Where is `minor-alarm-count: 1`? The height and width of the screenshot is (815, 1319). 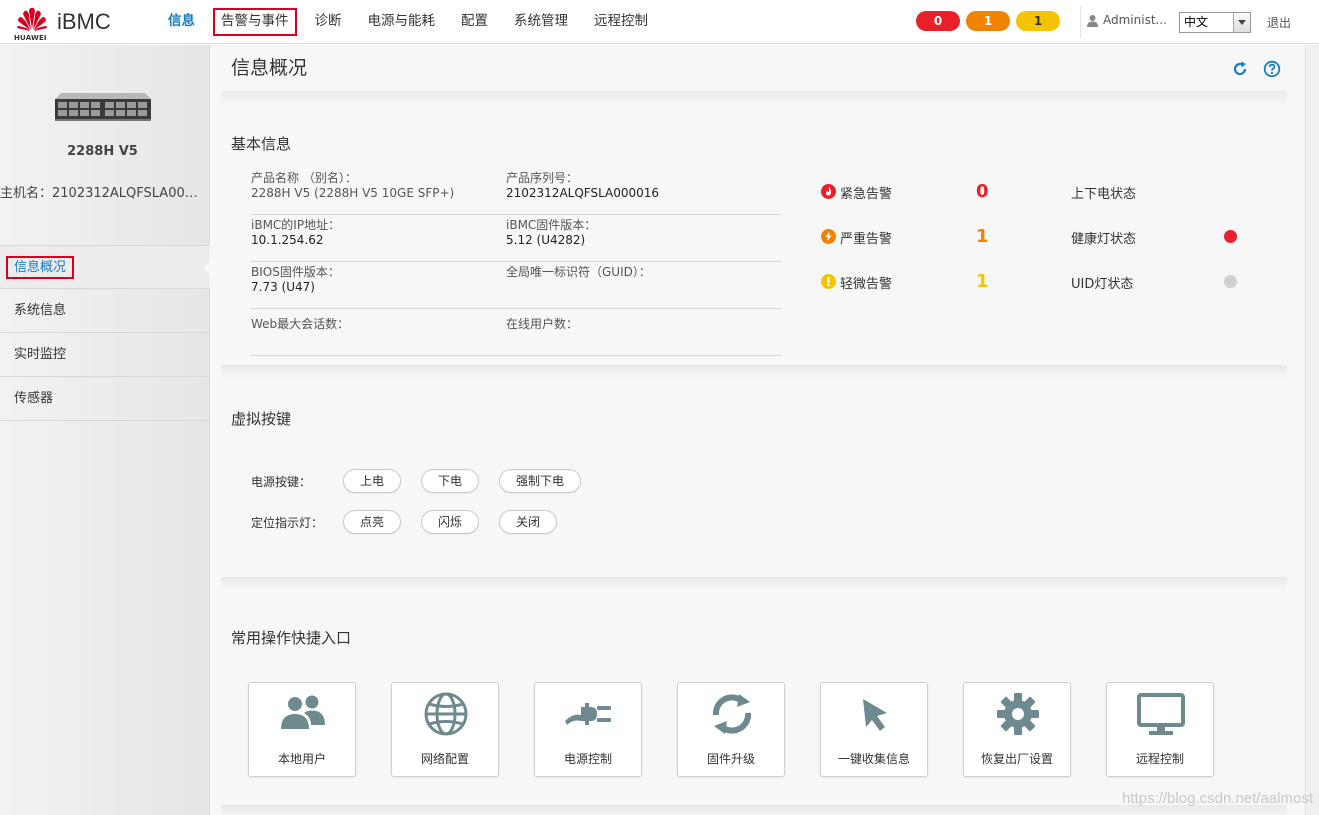
minor-alarm-count: 1 is located at coordinates (982, 281).